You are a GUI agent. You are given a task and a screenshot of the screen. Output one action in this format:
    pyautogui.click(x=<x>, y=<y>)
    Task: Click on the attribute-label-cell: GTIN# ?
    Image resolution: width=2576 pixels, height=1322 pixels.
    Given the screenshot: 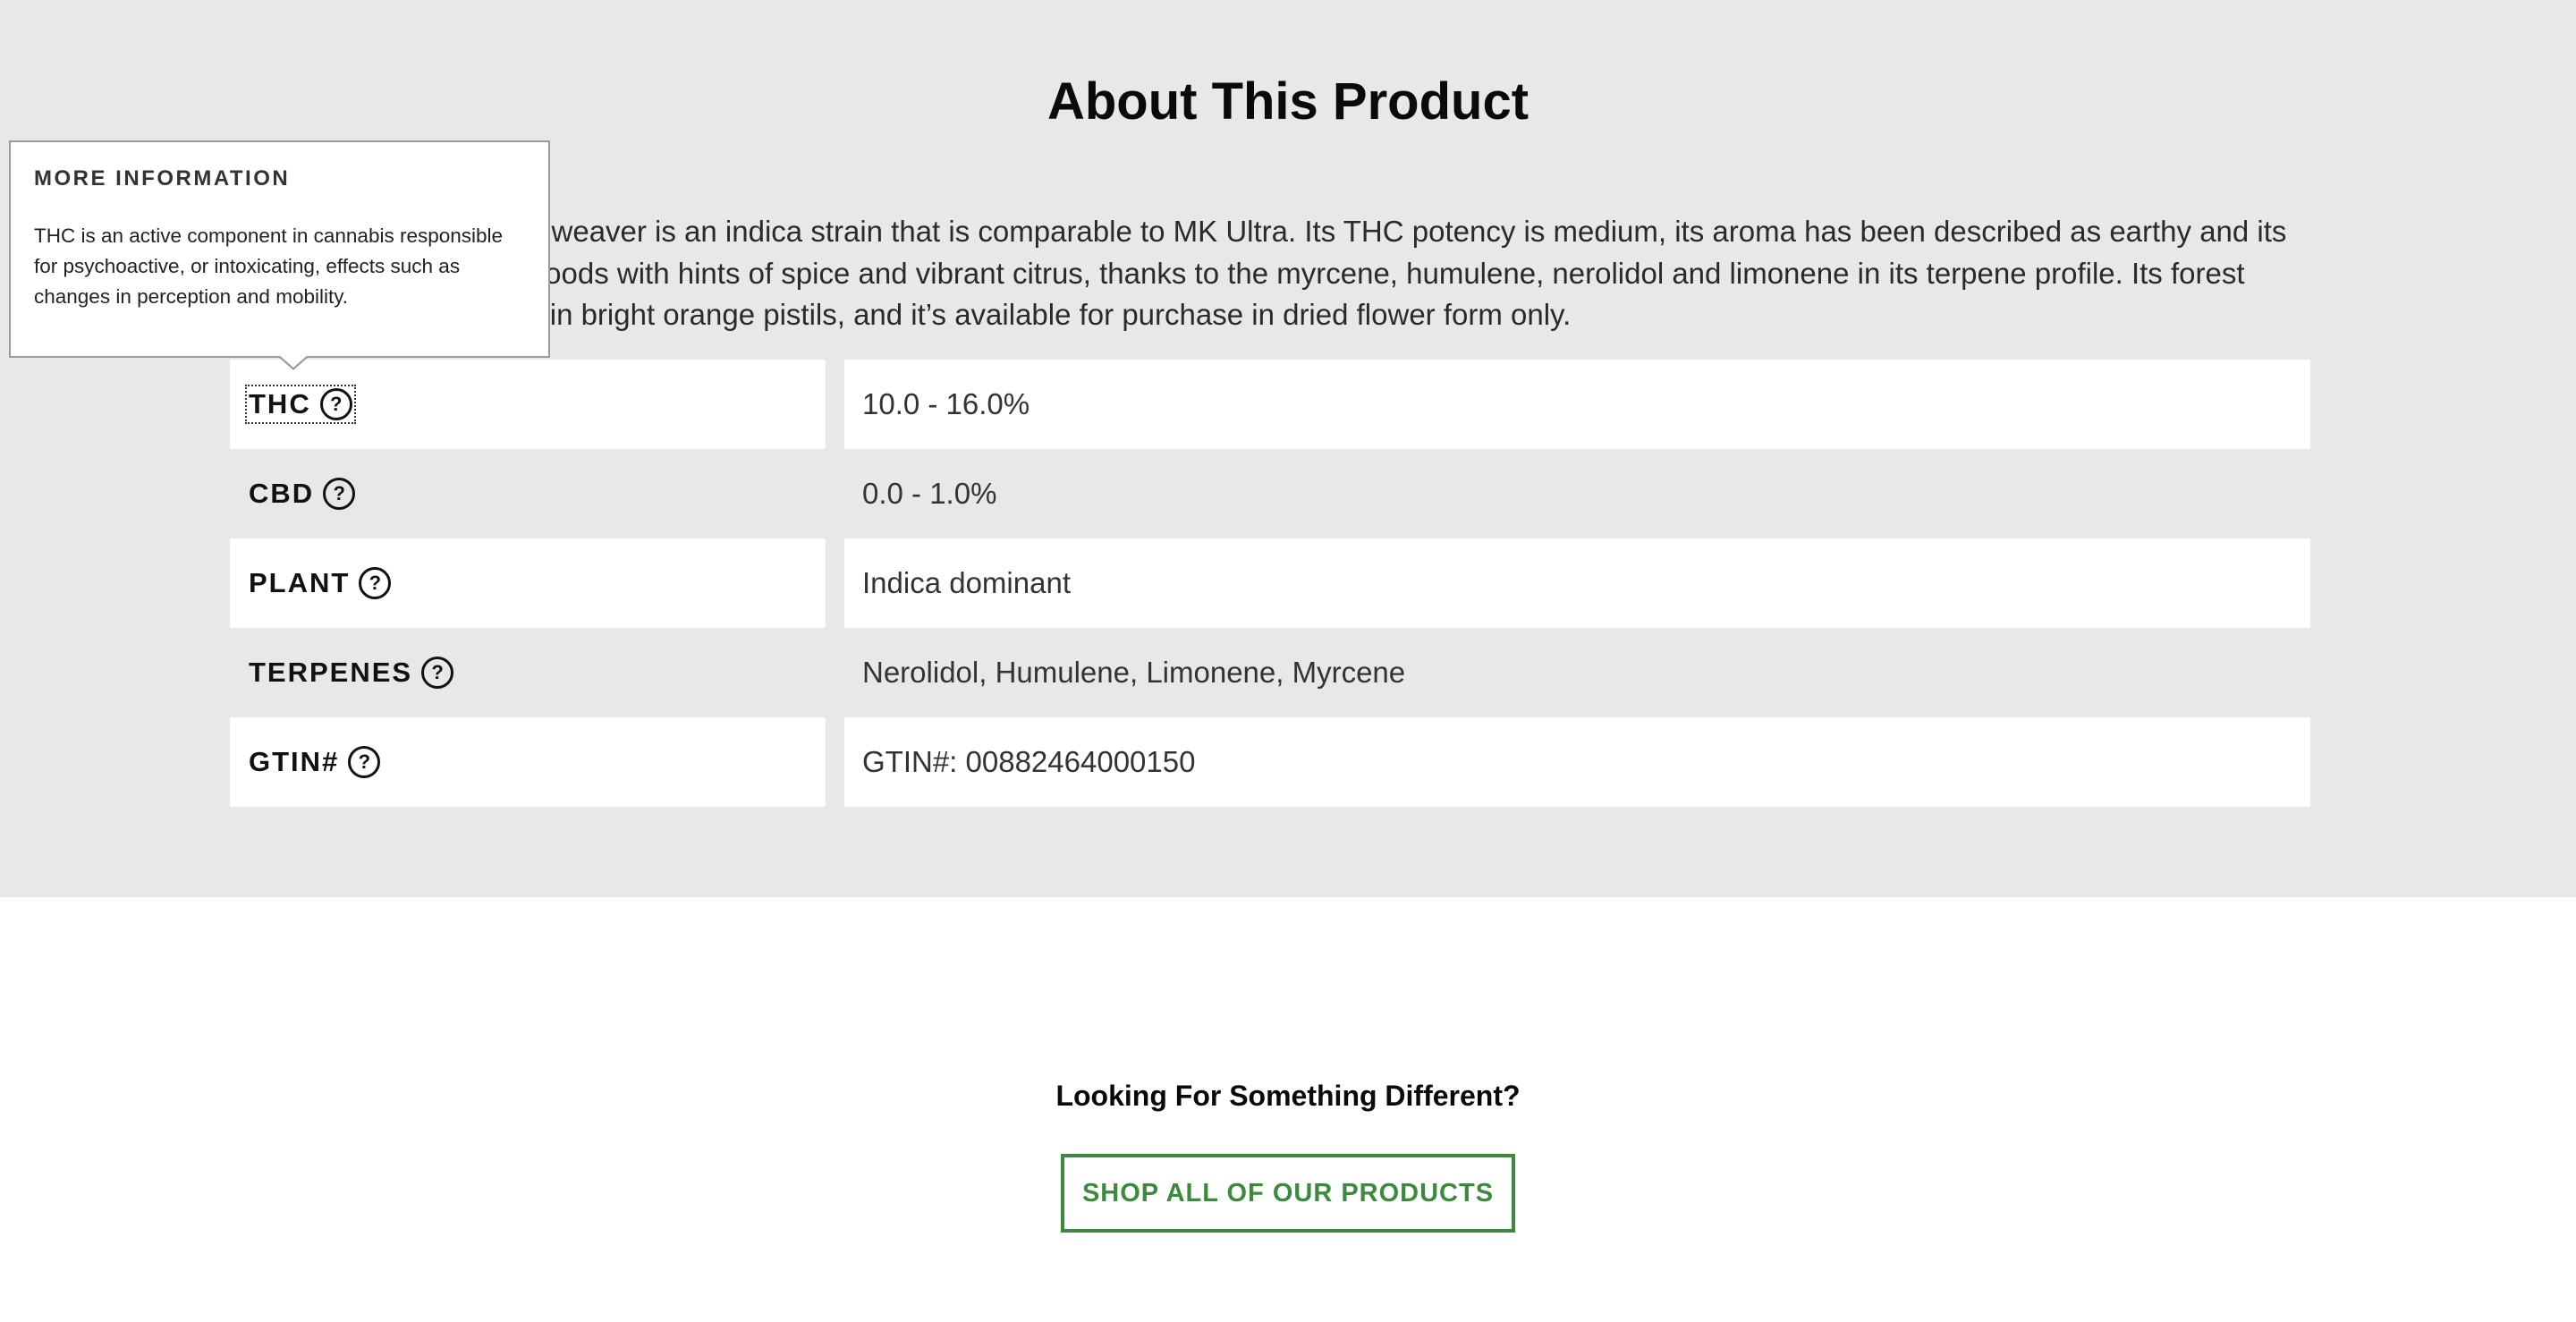 What is the action you would take?
    pyautogui.click(x=528, y=762)
    